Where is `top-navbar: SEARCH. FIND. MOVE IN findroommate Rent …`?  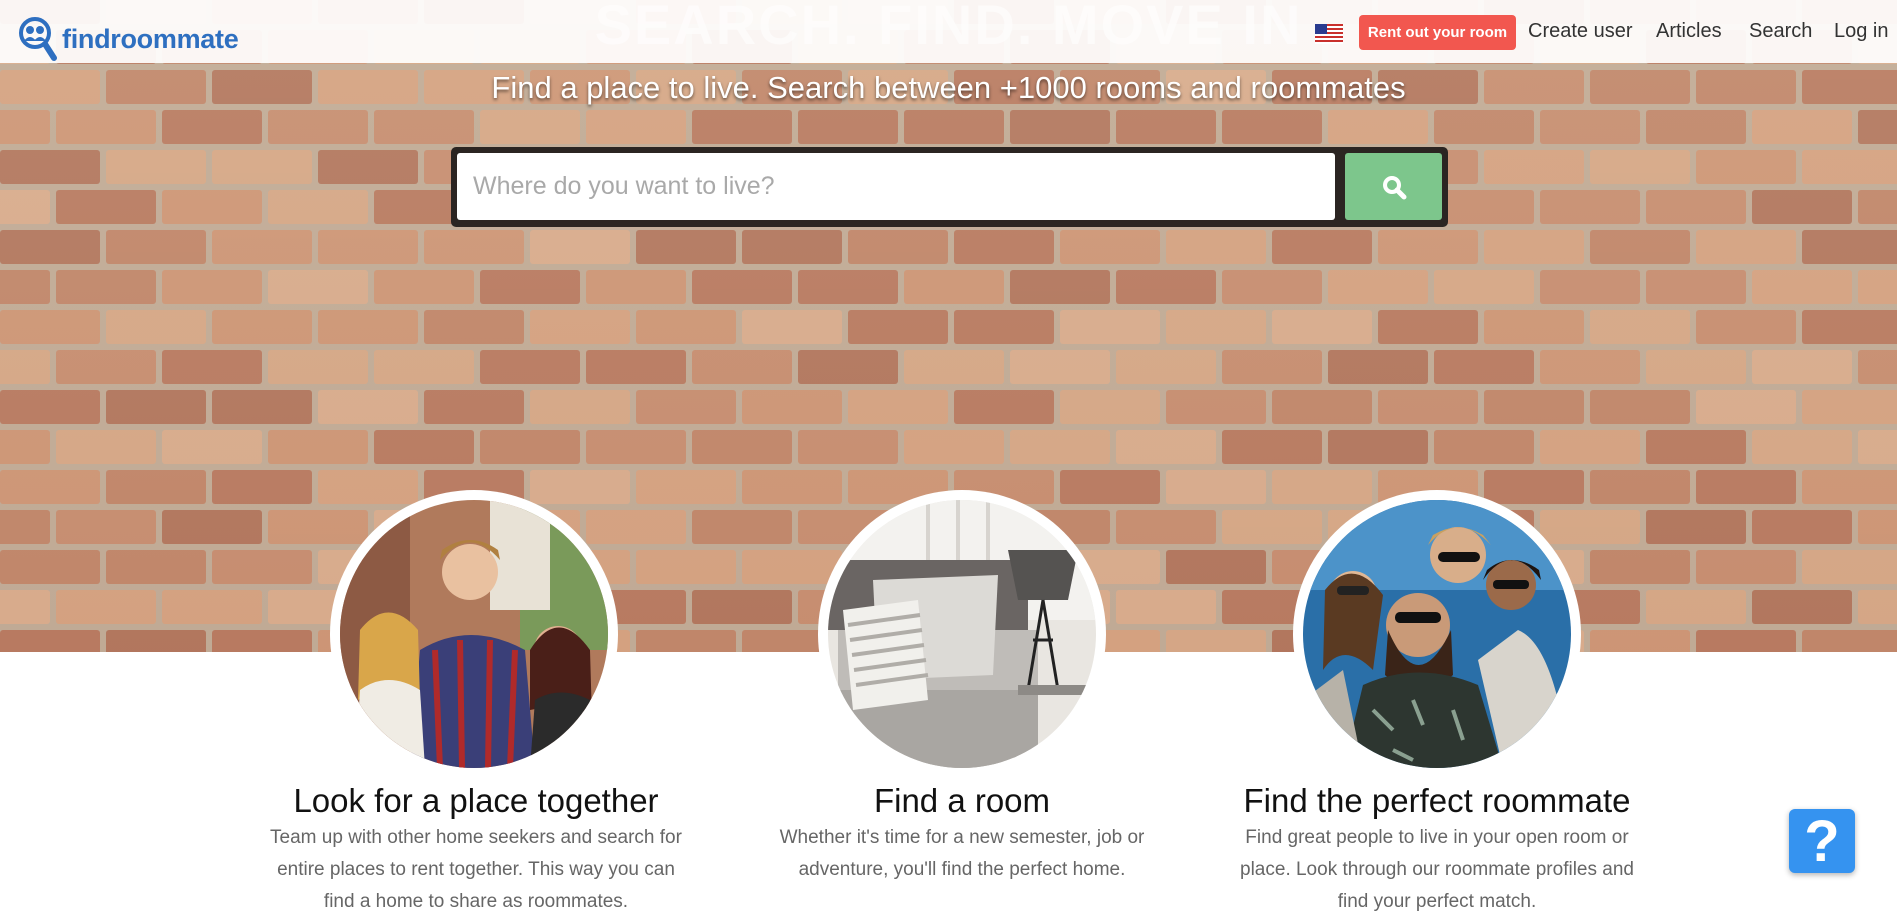 top-navbar: SEARCH. FIND. MOVE IN findroommate Rent … is located at coordinates (948, 31).